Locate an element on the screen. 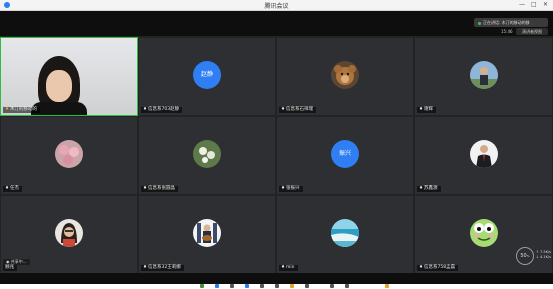 This screenshot has width=553, height=289. participant-video is located at coordinates (69, 76).